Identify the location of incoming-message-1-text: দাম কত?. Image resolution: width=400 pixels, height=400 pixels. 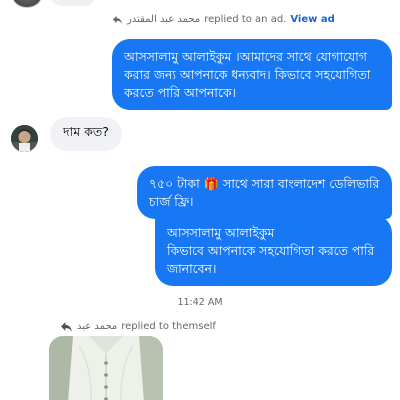
(86, 131).